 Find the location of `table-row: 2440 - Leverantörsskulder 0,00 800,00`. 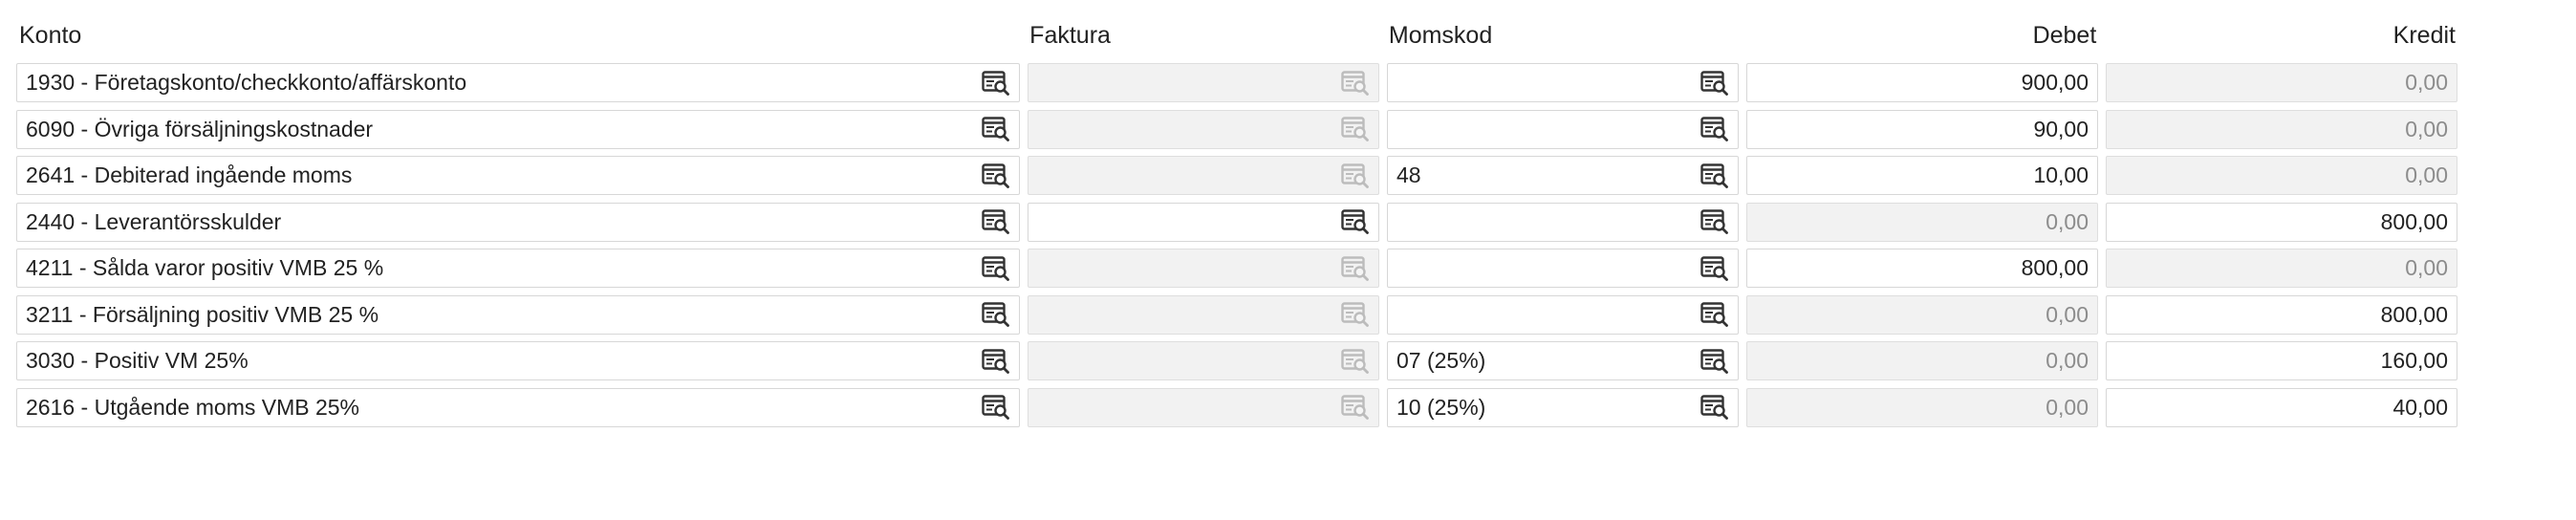

table-row: 2440 - Leverantörsskulder 0,00 800,00 is located at coordinates (1239, 222).